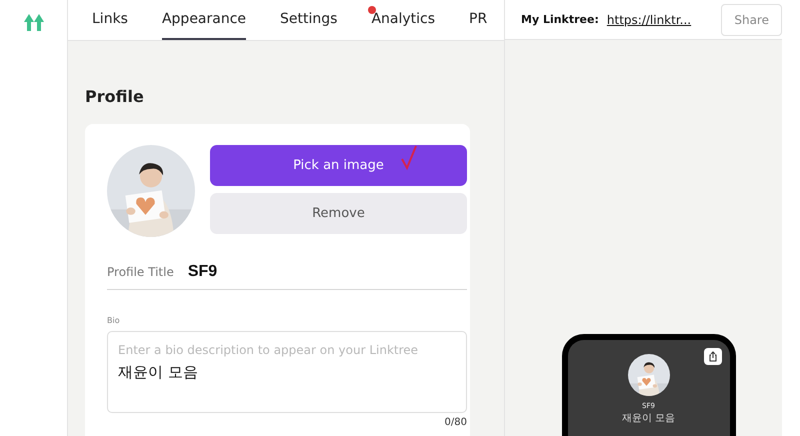 This screenshot has height=436, width=800. Describe the element at coordinates (338, 213) in the screenshot. I see `remove-button: Remove` at that location.